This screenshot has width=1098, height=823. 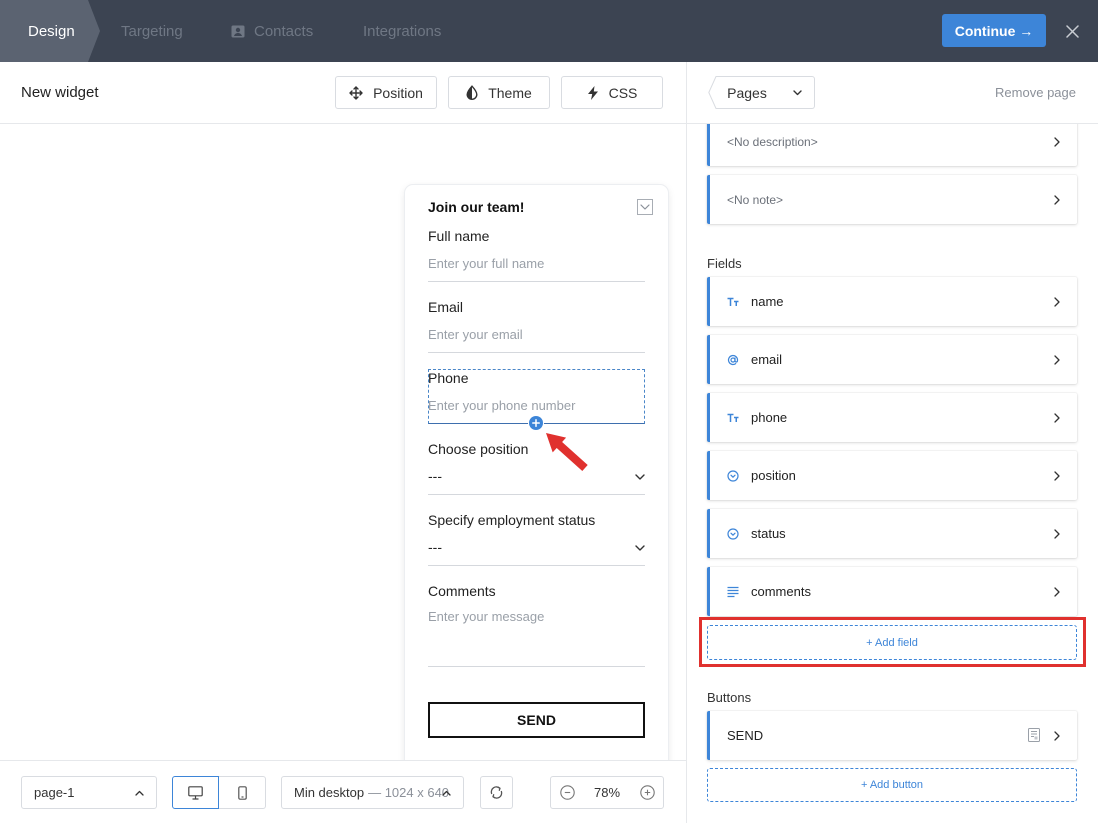 I want to click on desktop-view-button, so click(x=195, y=792).